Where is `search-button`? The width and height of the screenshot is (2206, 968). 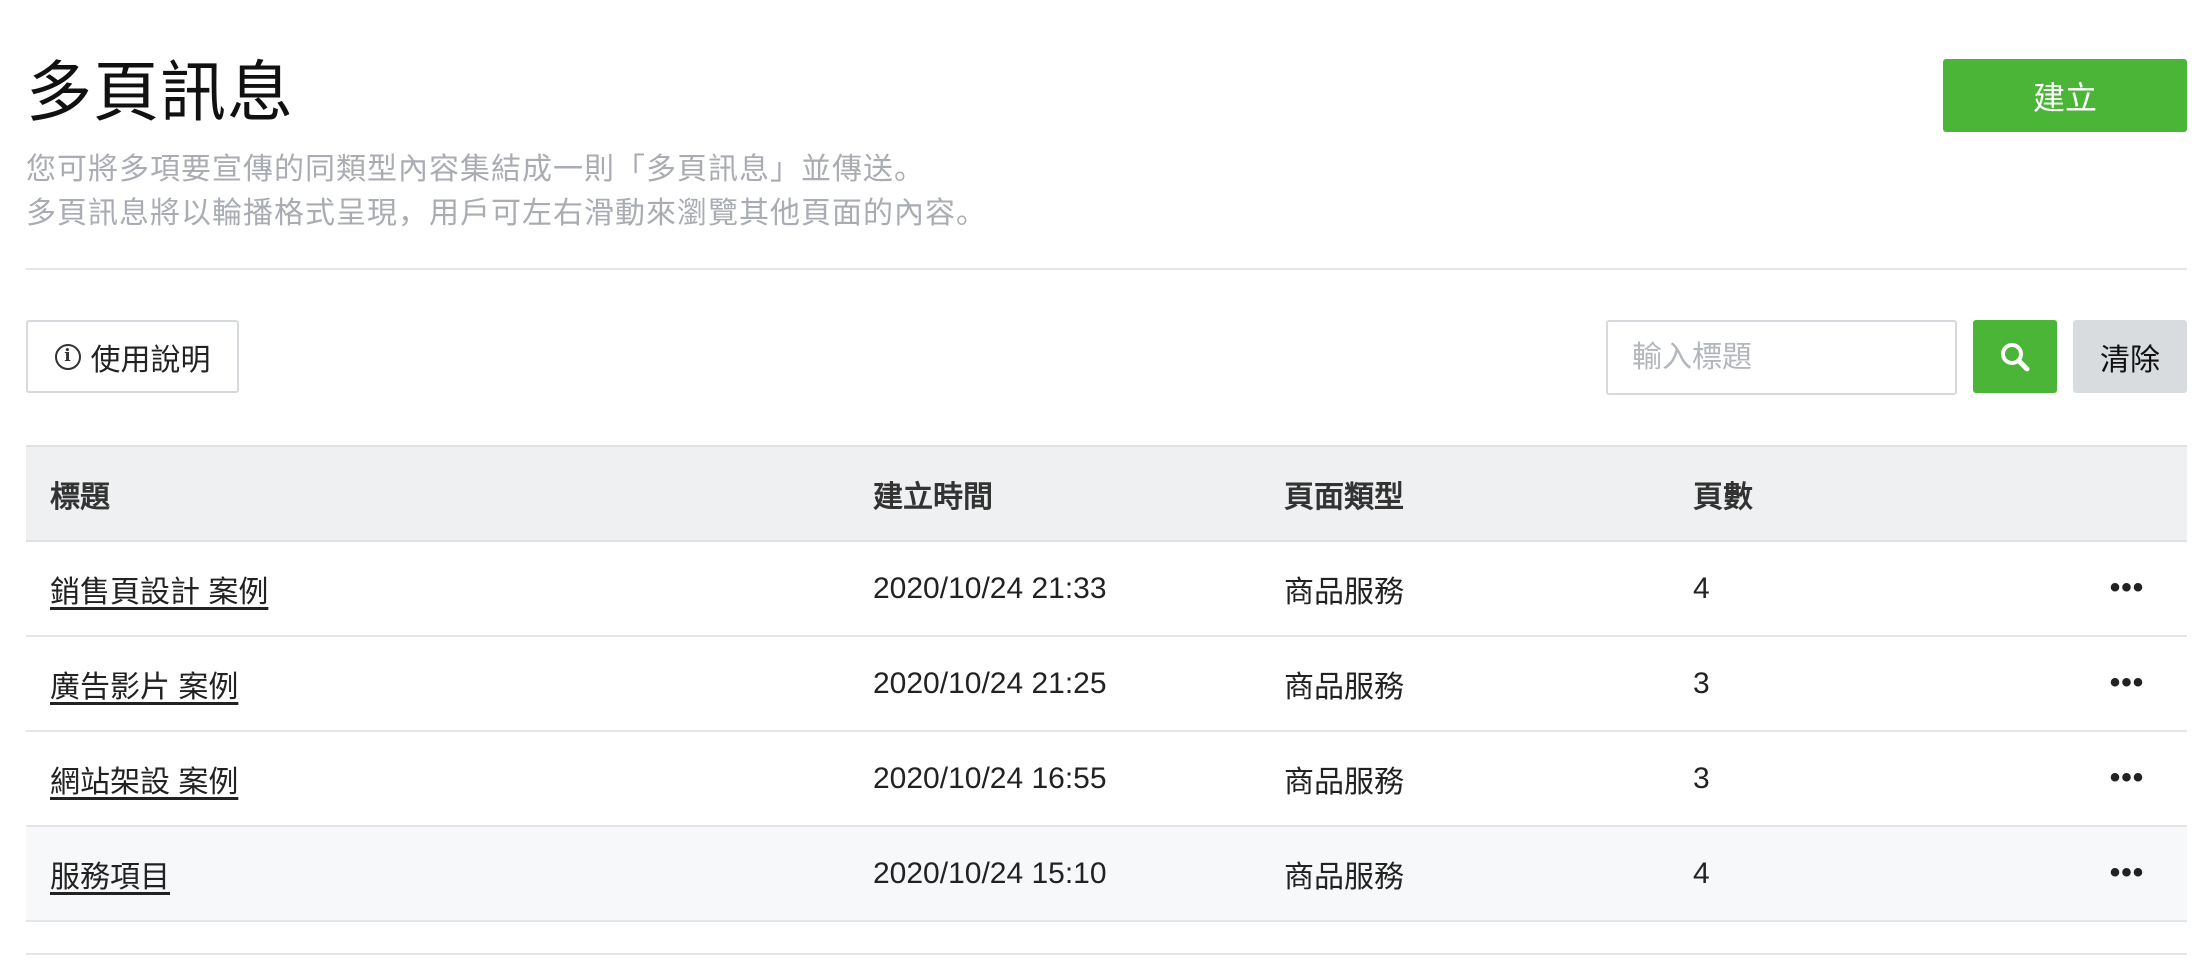 search-button is located at coordinates (2015, 356).